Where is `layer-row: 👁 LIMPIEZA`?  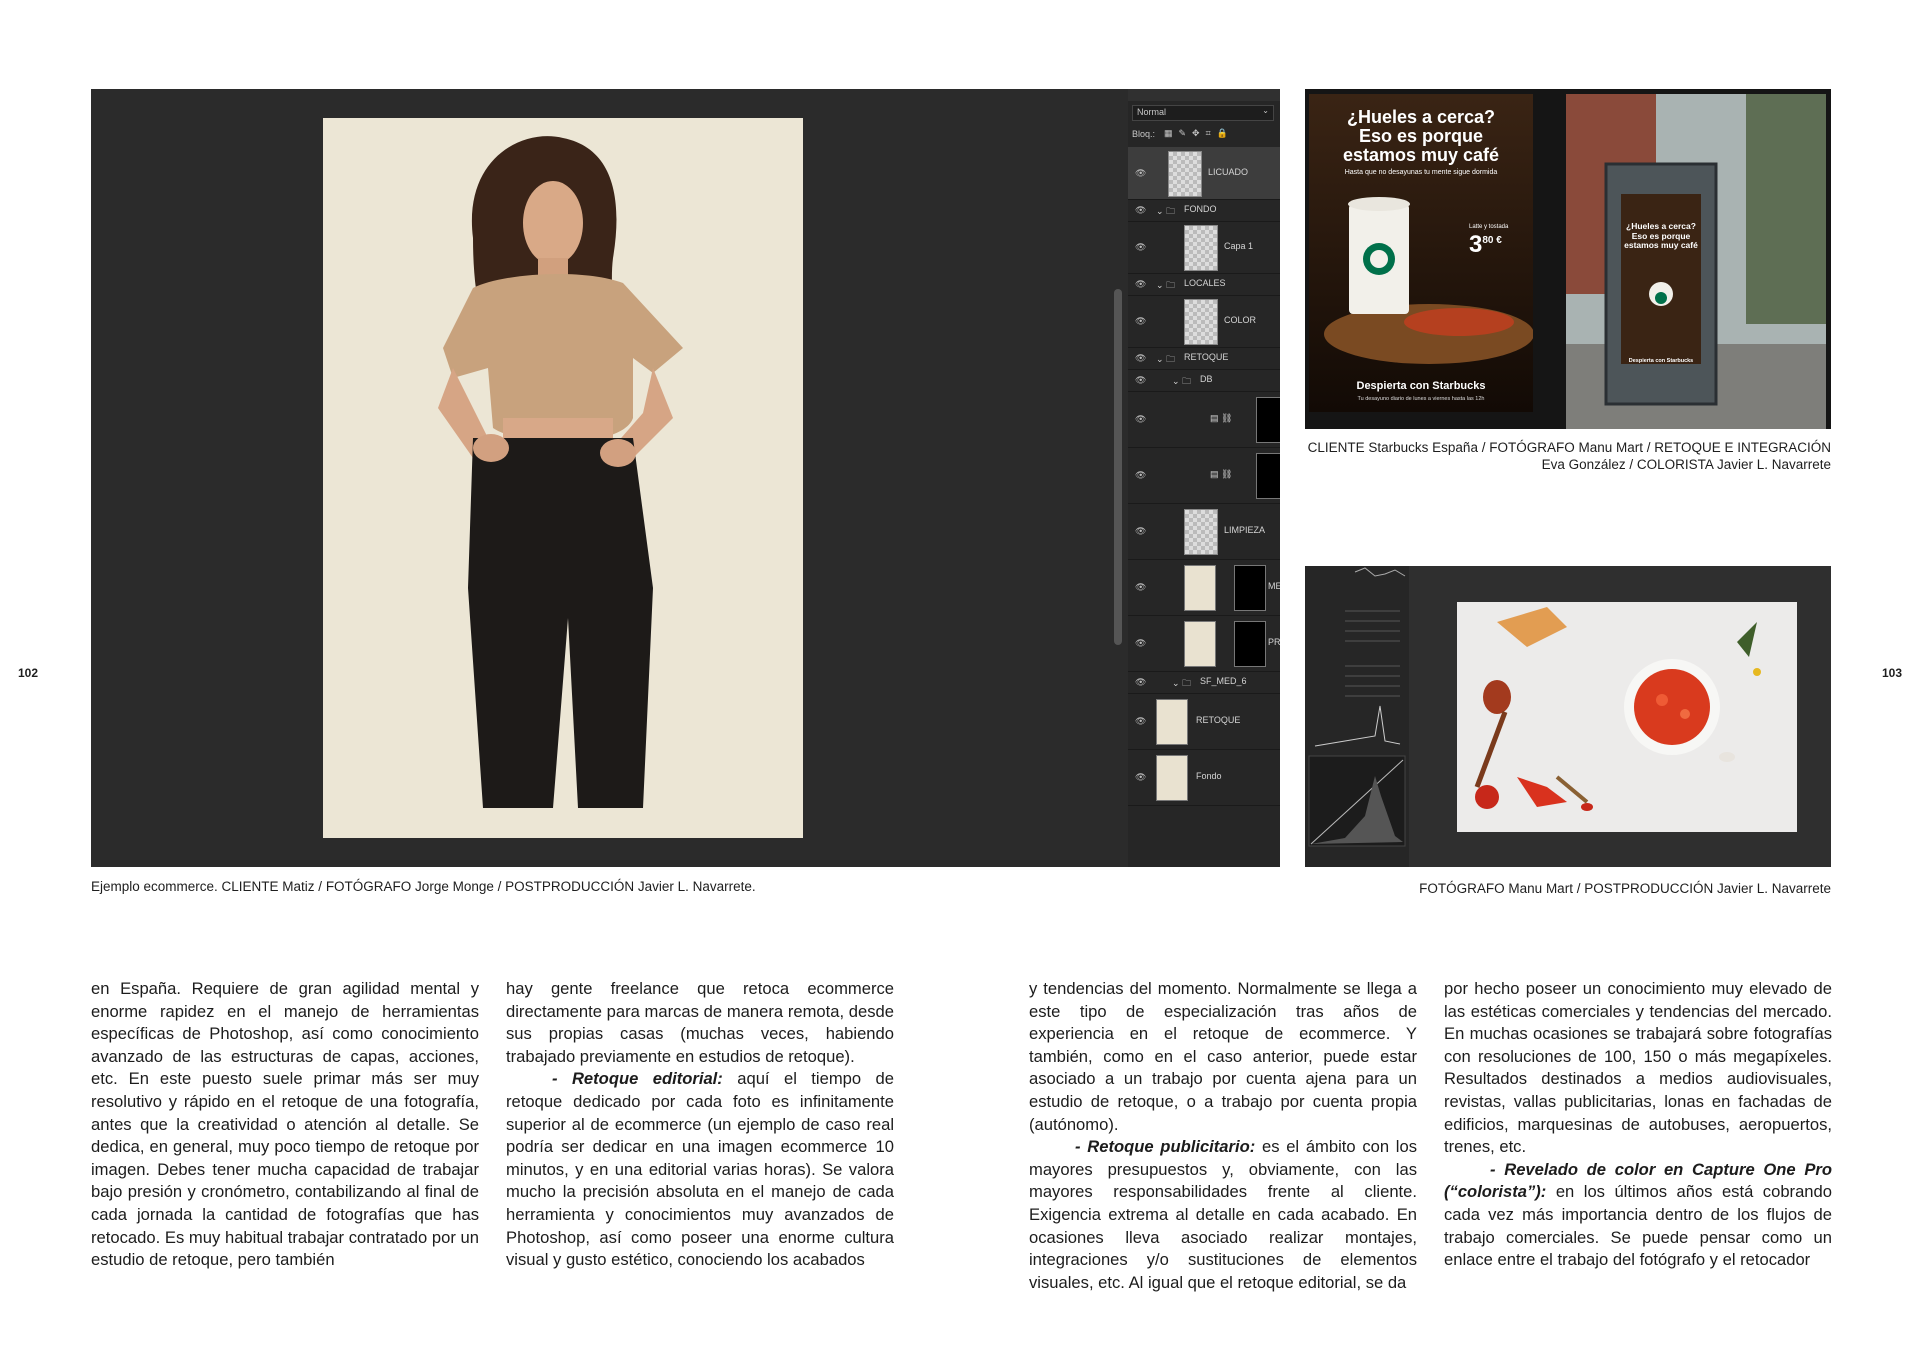 layer-row: 👁 LIMPIEZA is located at coordinates (1204, 531).